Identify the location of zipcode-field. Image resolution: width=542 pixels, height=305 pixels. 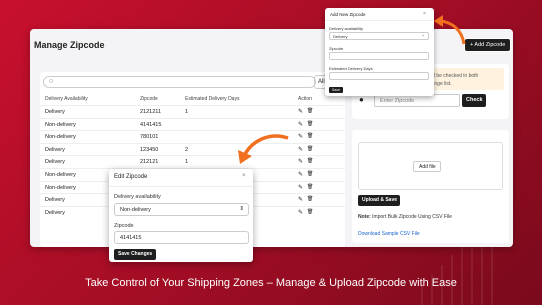
(379, 56).